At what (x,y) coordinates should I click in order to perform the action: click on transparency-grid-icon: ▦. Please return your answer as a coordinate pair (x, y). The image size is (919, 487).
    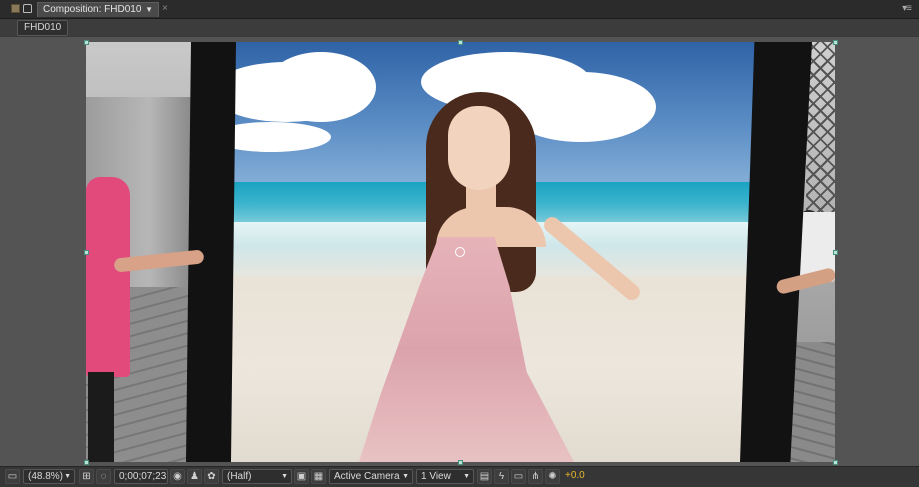
    Looking at the image, I should click on (318, 476).